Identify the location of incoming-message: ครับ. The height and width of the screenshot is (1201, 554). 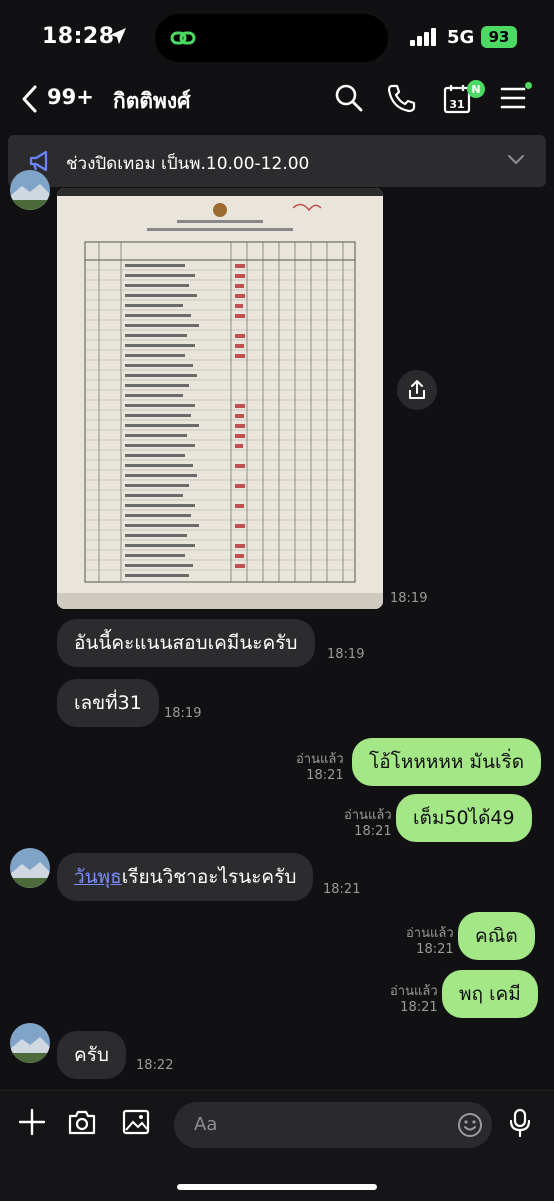
(91, 1055).